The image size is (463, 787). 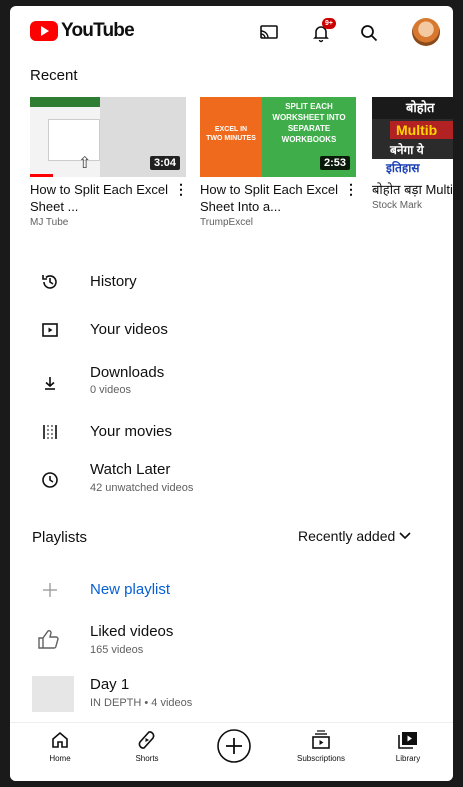 I want to click on top-app-bar: YouTube 9+, so click(x=231, y=32).